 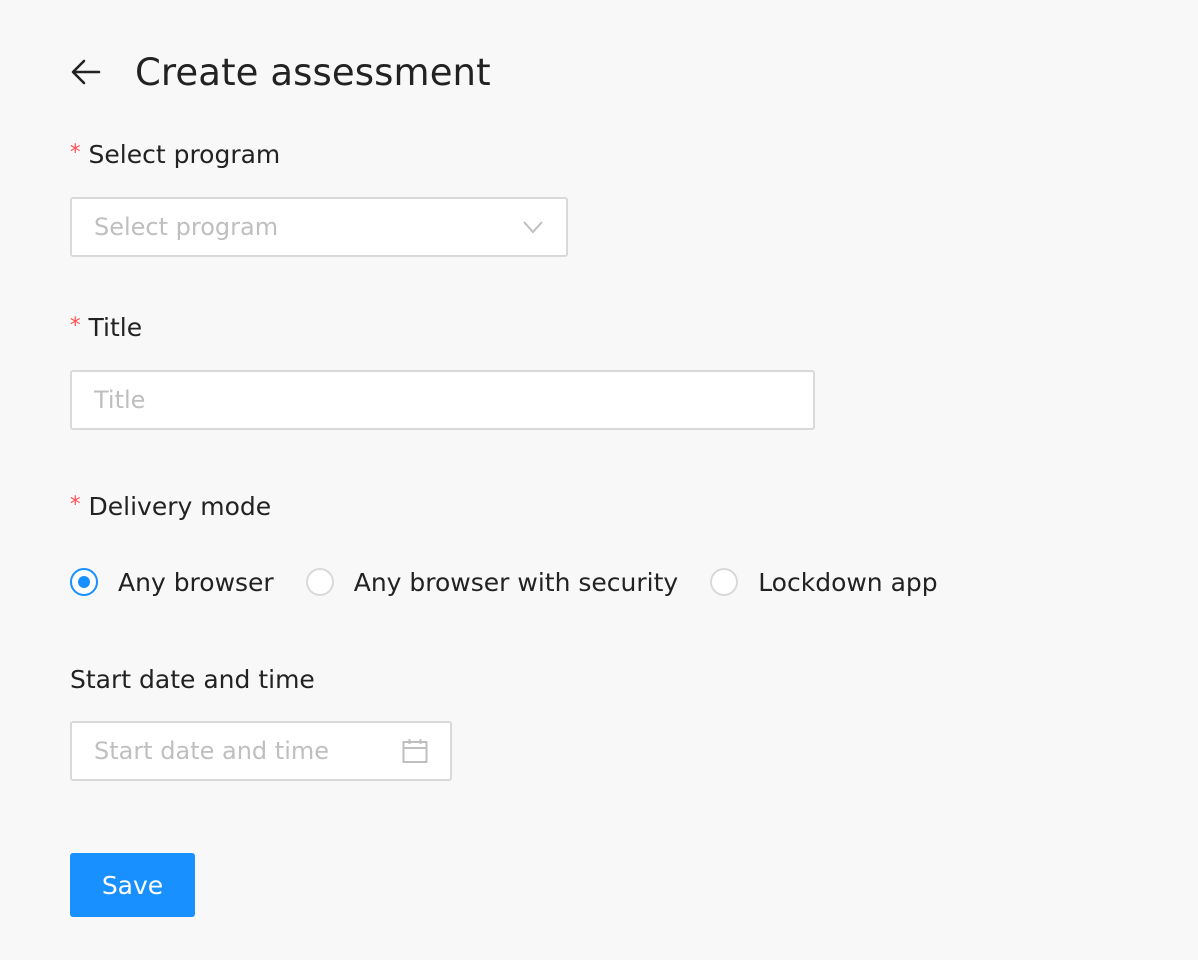 I want to click on radio-label: Any browser with security, so click(x=516, y=582).